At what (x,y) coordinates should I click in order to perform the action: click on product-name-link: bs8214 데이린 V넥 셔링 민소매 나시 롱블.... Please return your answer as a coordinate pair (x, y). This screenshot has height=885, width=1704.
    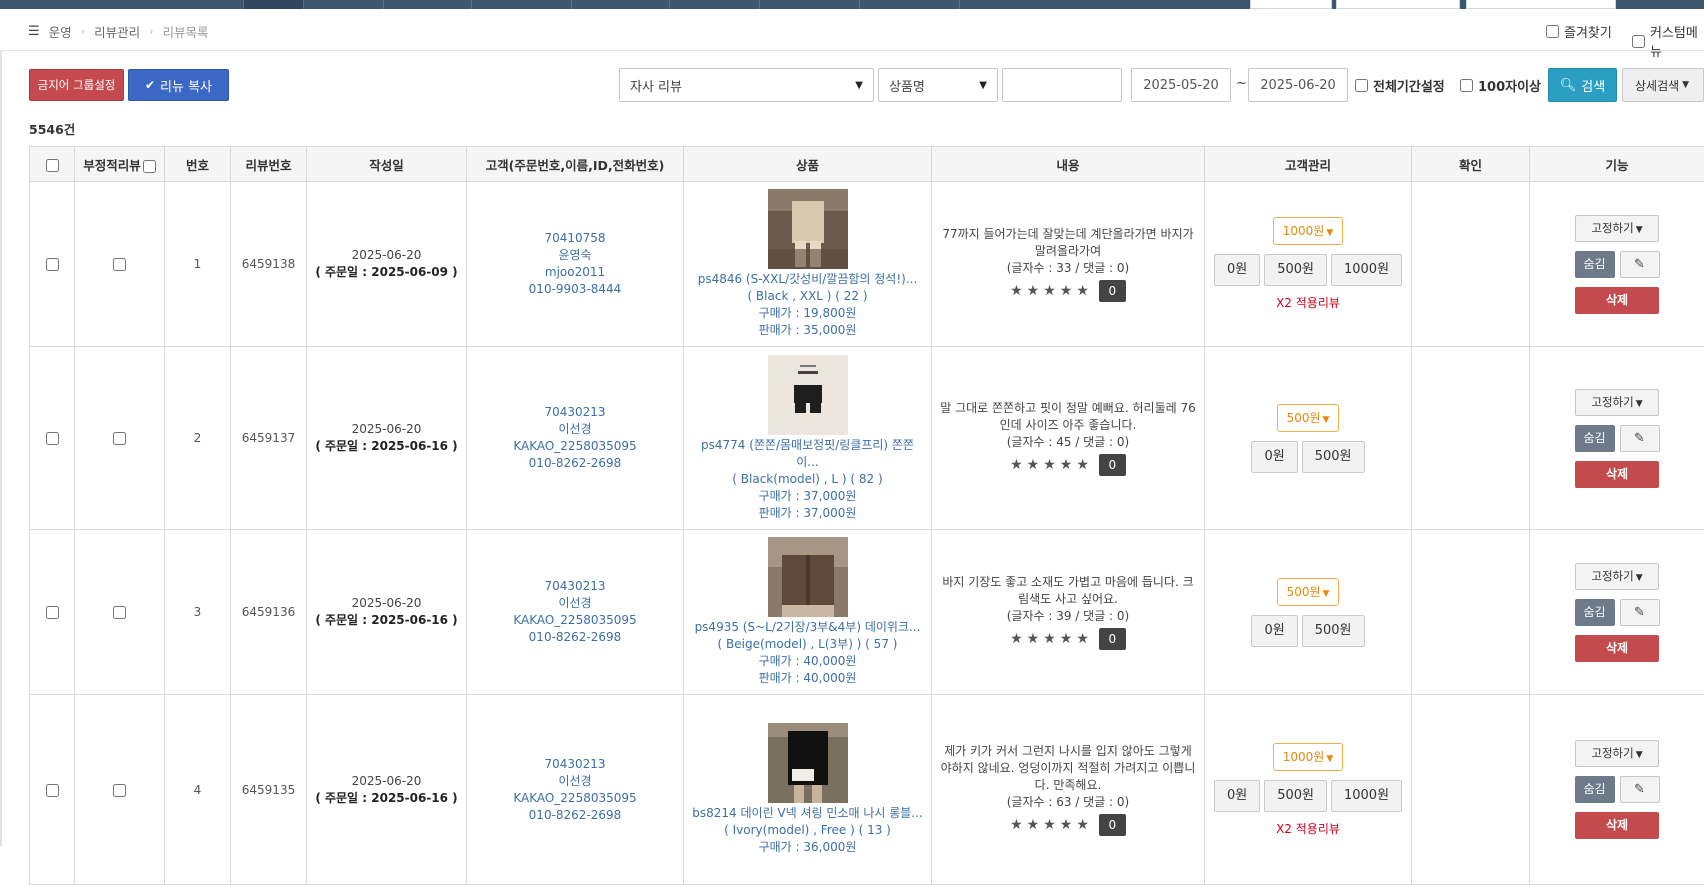
    Looking at the image, I should click on (807, 813).